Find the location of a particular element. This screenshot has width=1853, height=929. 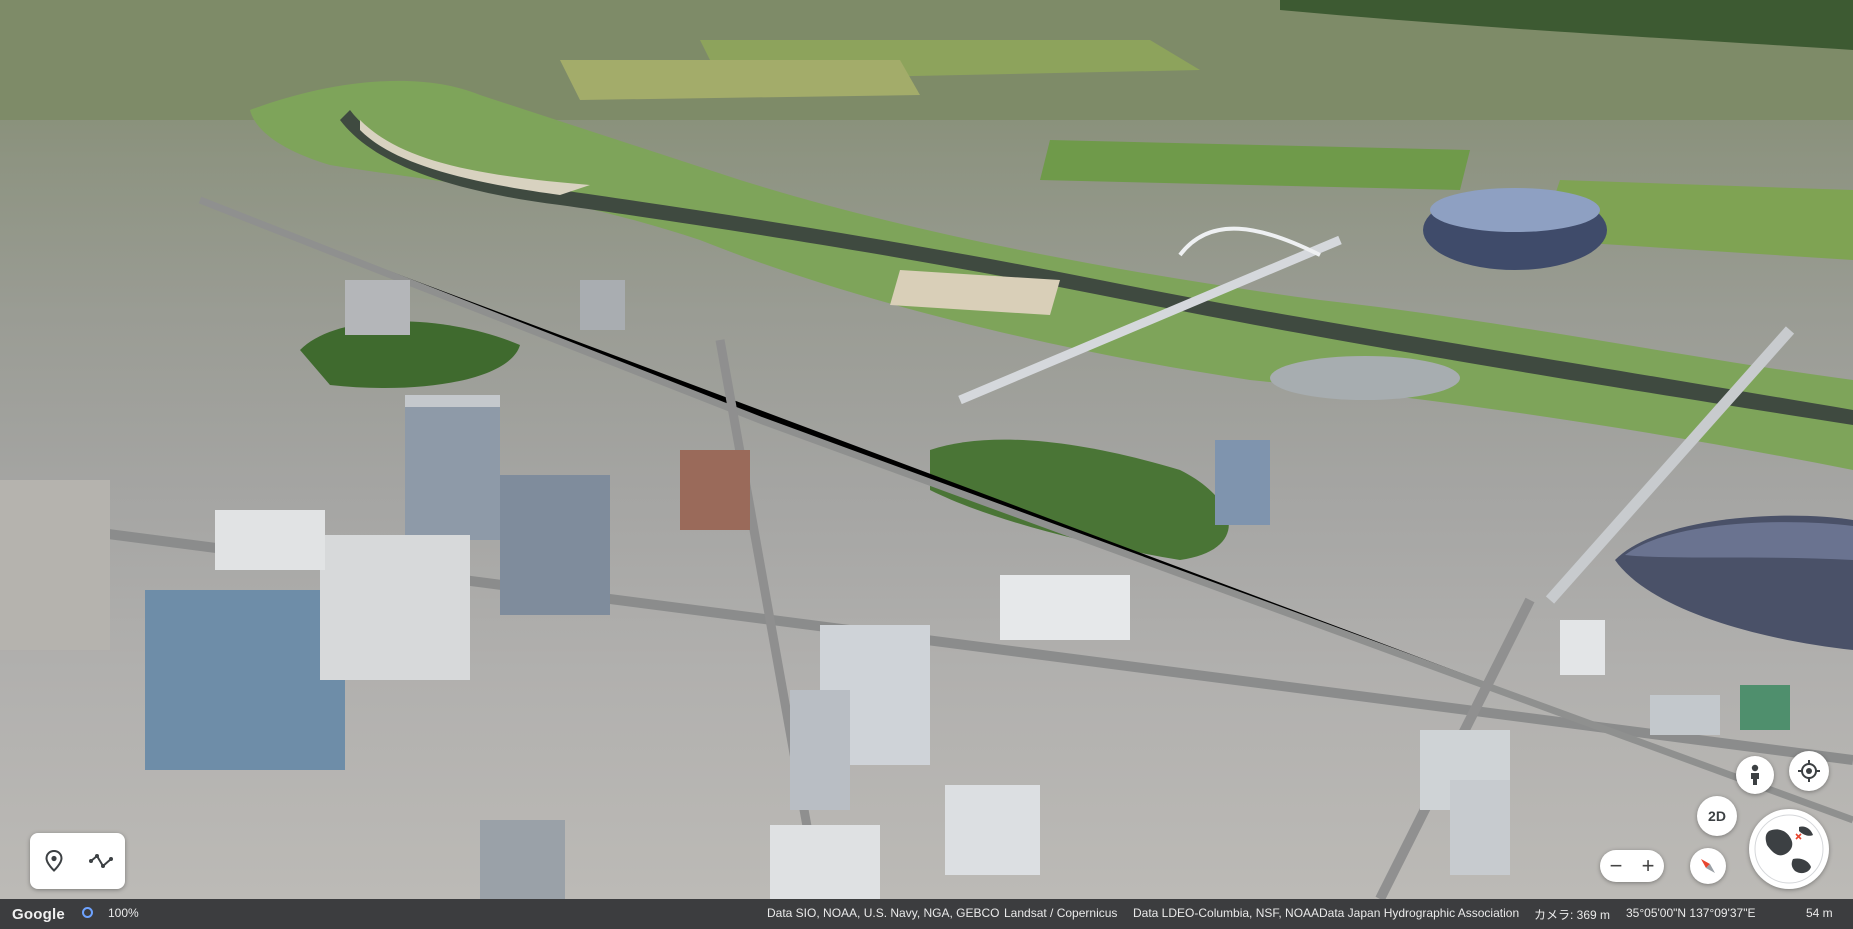

location-pin-icon is located at coordinates (54, 861).